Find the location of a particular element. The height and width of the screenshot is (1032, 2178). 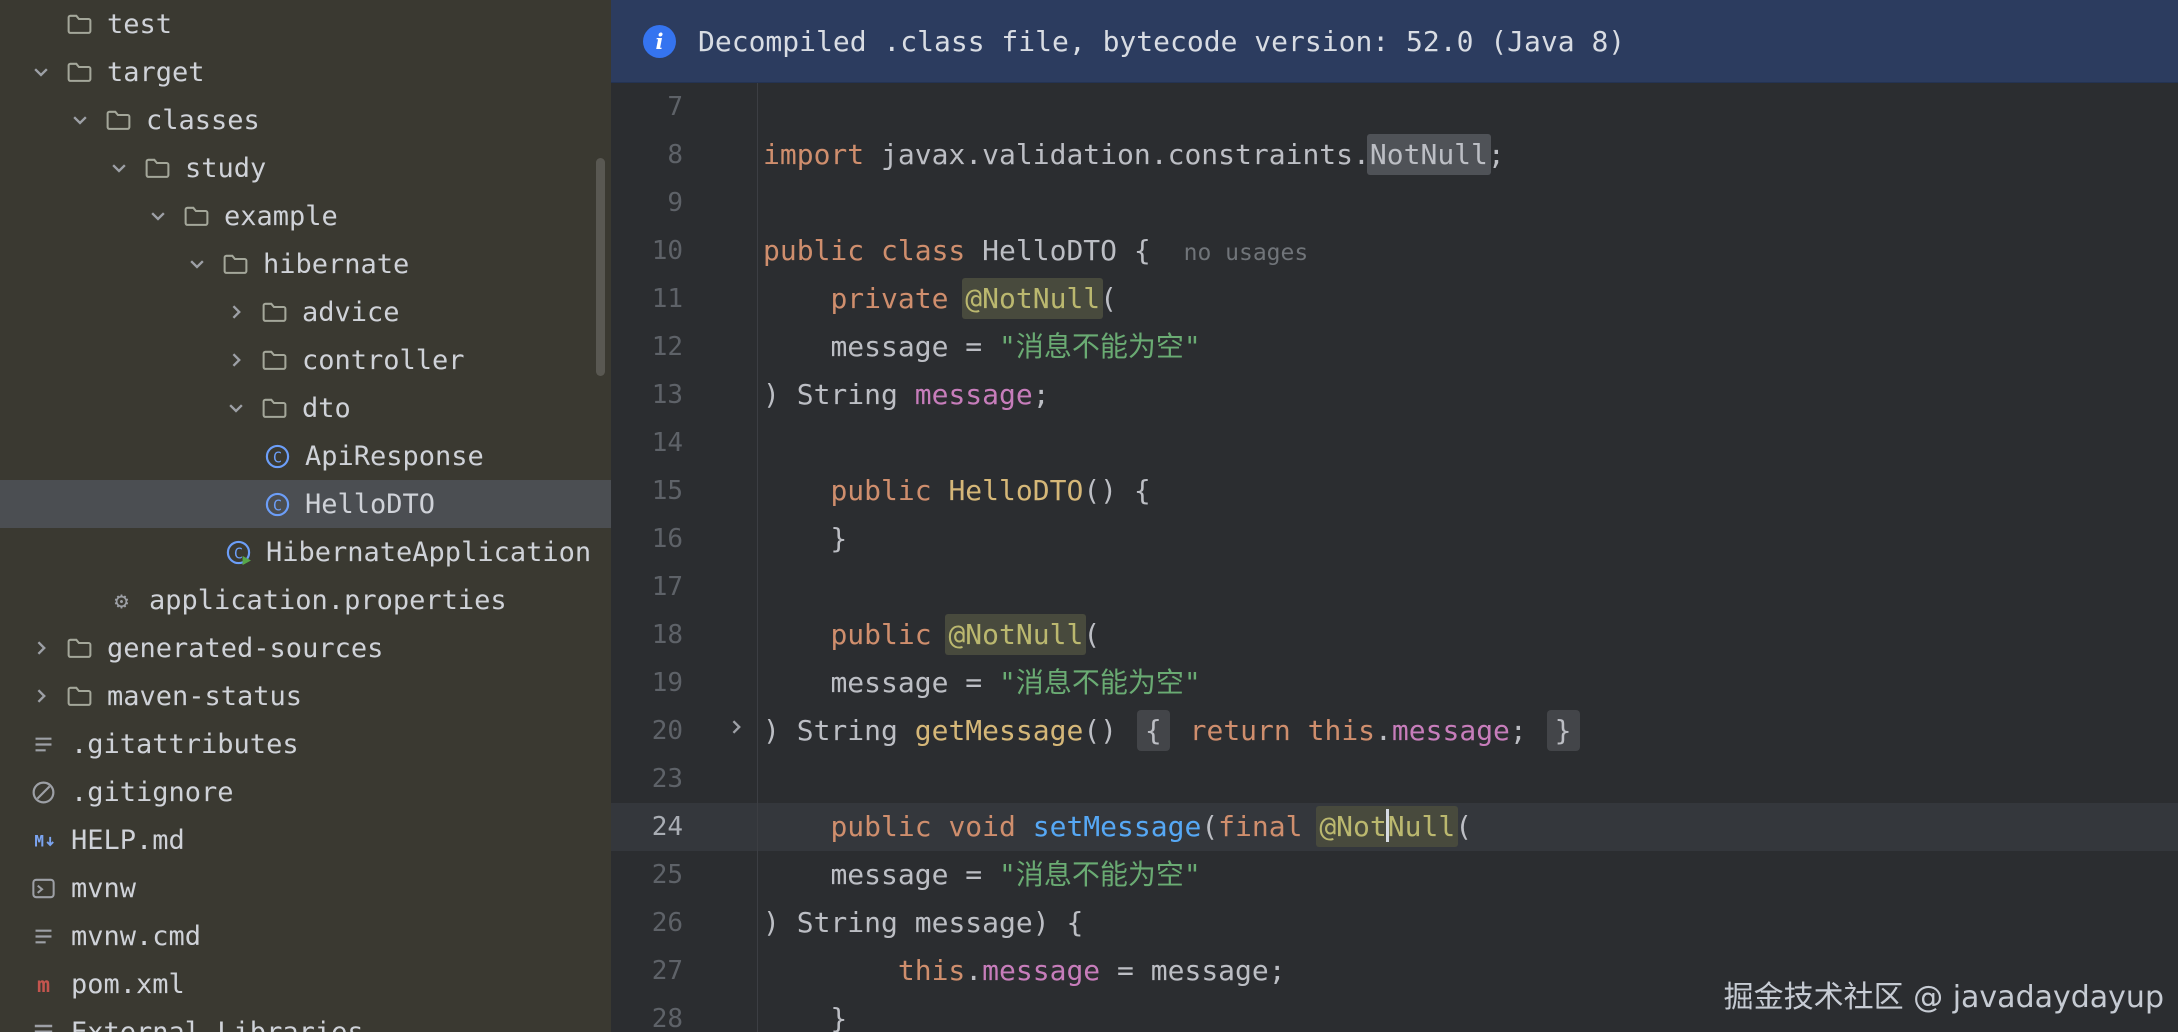

editor-line-19: 19 message = "消息不能为空" is located at coordinates (1394, 683).